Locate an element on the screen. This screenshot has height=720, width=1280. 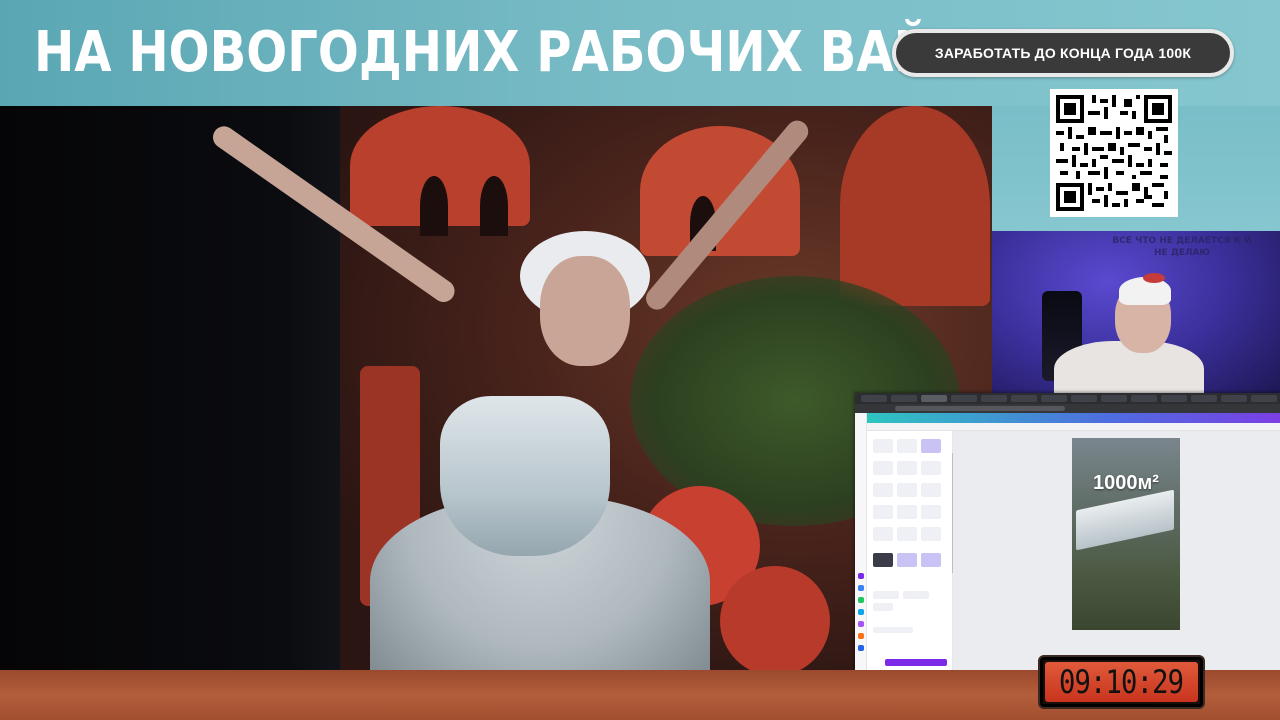
cta-button: ЗАРАБОТАТЬ ДО КОНЦА ГОДА 100К is located at coordinates (1063, 53).